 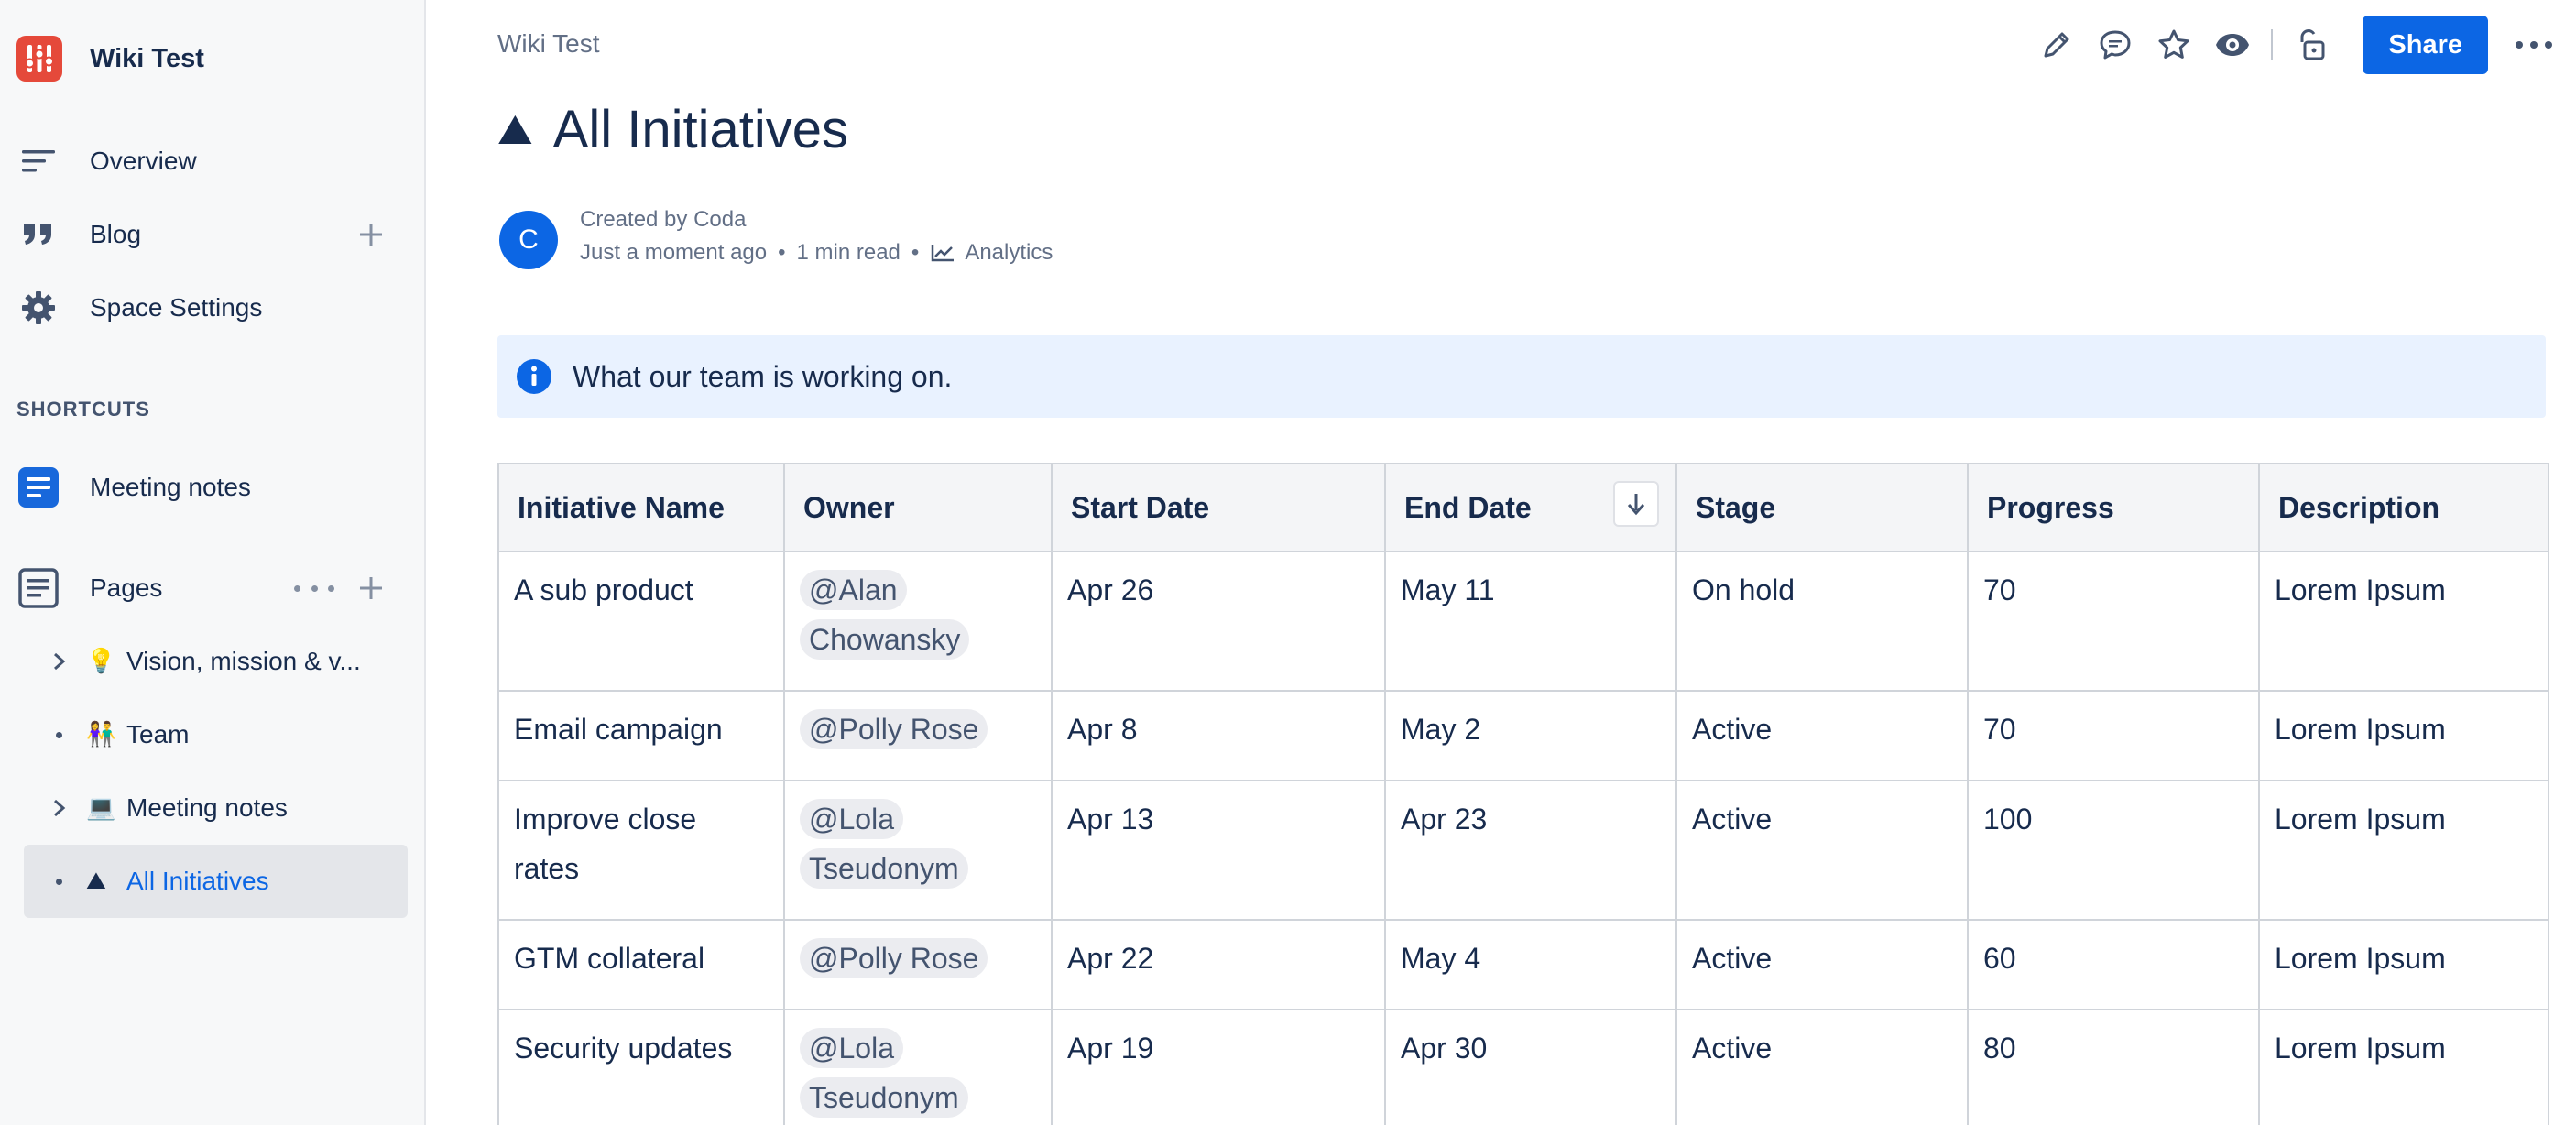 What do you see at coordinates (2534, 45) in the screenshot?
I see `more-actions-icon` at bounding box center [2534, 45].